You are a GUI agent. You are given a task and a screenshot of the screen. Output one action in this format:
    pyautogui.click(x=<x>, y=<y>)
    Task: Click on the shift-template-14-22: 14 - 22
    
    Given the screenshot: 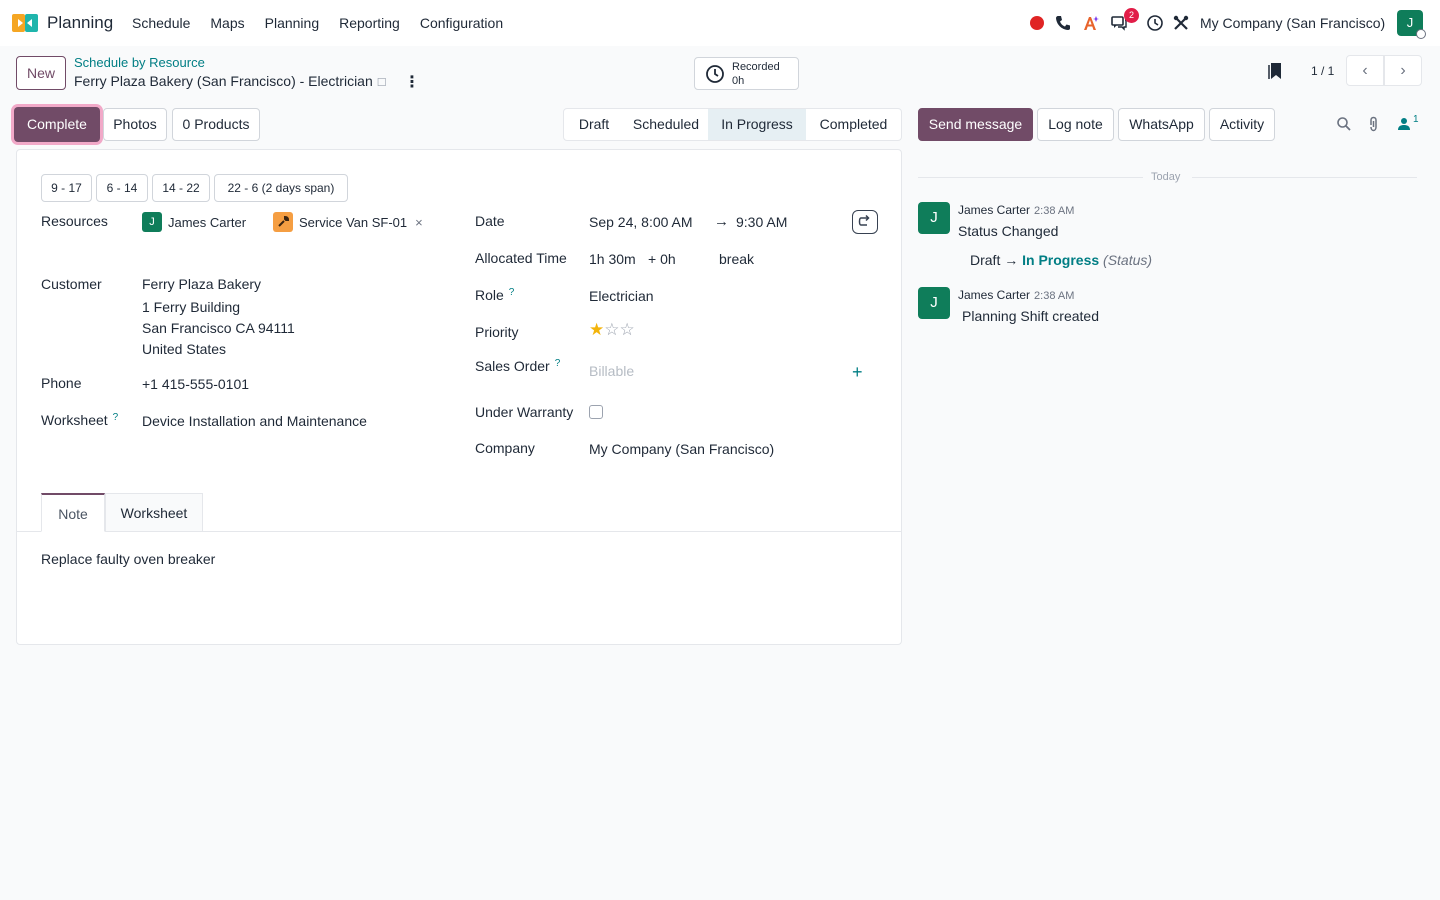 What is the action you would take?
    pyautogui.click(x=181, y=188)
    